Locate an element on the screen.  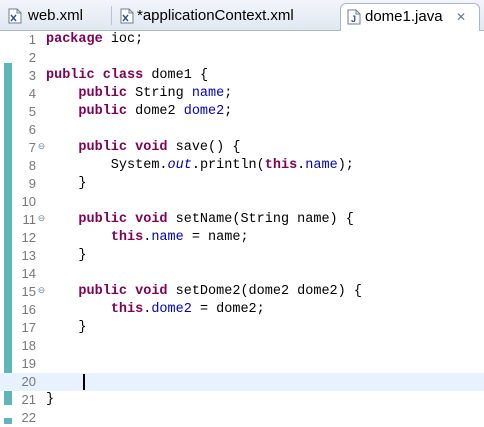
code-line: 5 public dome2 dome2; is located at coordinates (242, 112).